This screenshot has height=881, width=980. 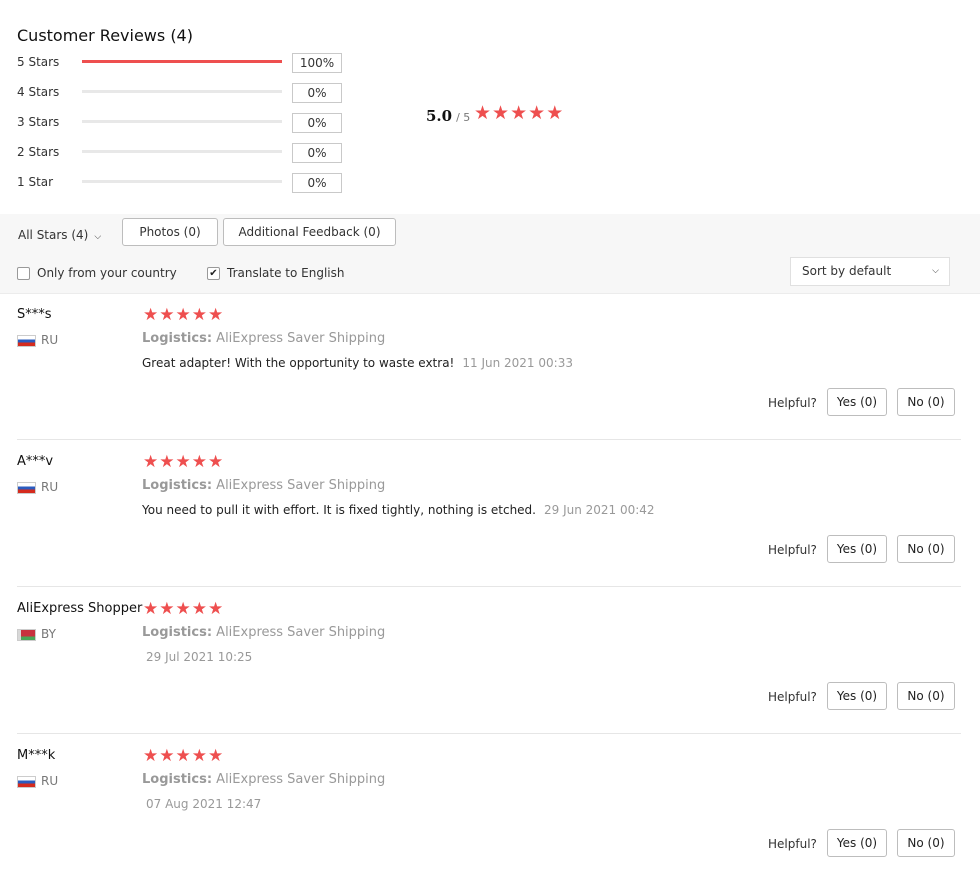 I want to click on rating-row-4: 4 Stars 0%, so click(x=182, y=93).